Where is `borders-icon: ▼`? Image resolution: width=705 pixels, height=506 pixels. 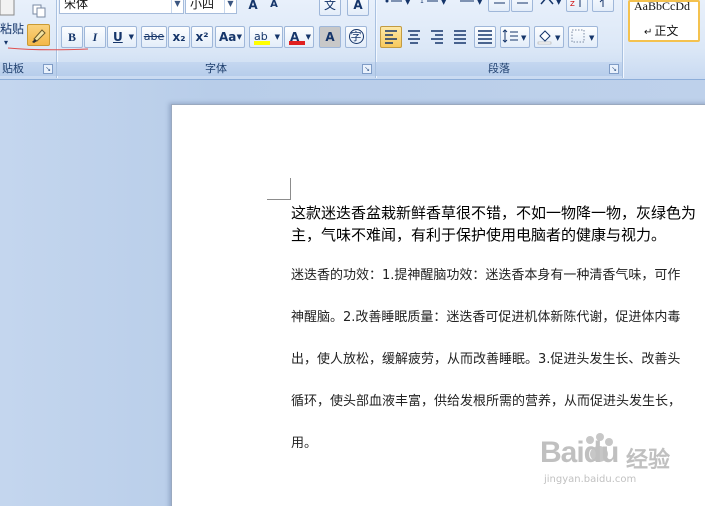 borders-icon: ▼ is located at coordinates (583, 36).